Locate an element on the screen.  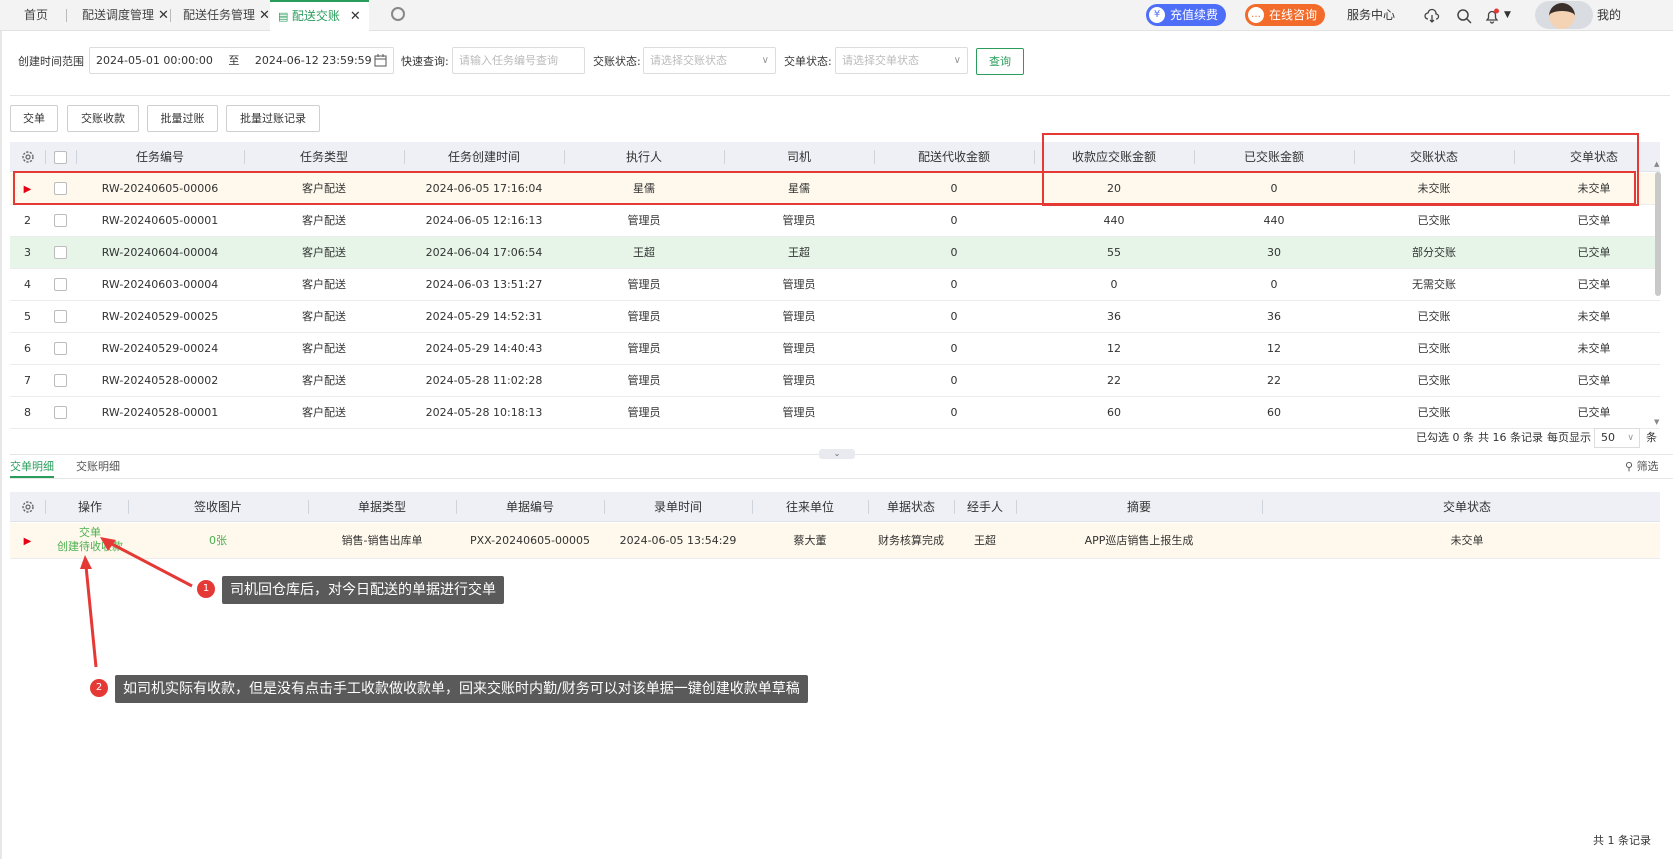
annotation-badge-1: 1 is located at coordinates (206, 589).